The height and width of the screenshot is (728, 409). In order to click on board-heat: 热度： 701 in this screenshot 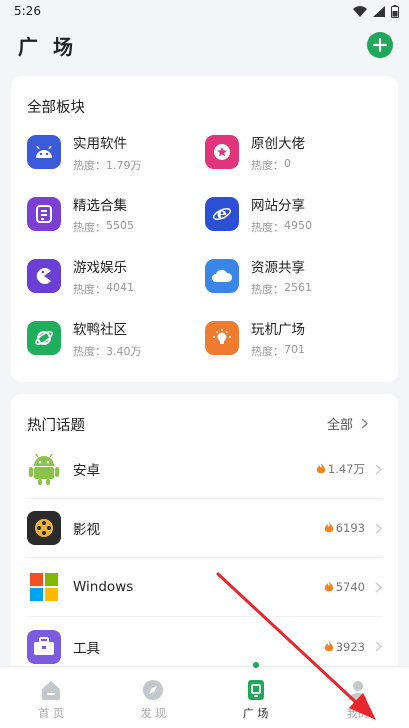, I will do `click(278, 350)`.